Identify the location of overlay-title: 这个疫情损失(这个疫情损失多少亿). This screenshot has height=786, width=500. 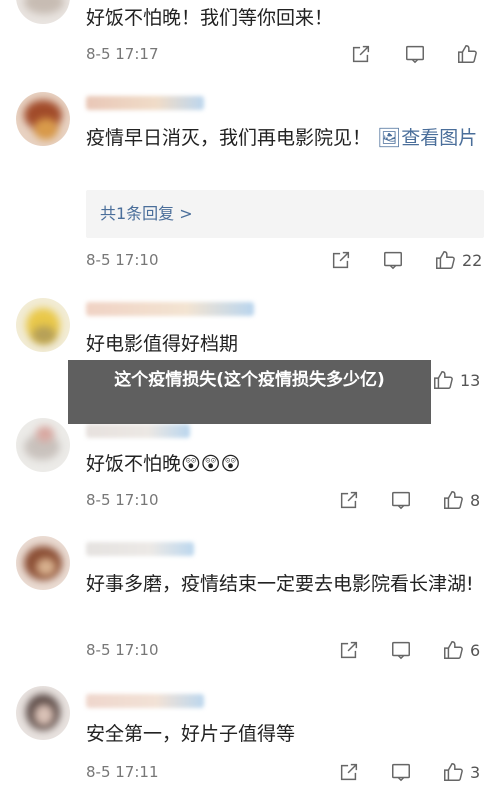
(249, 380).